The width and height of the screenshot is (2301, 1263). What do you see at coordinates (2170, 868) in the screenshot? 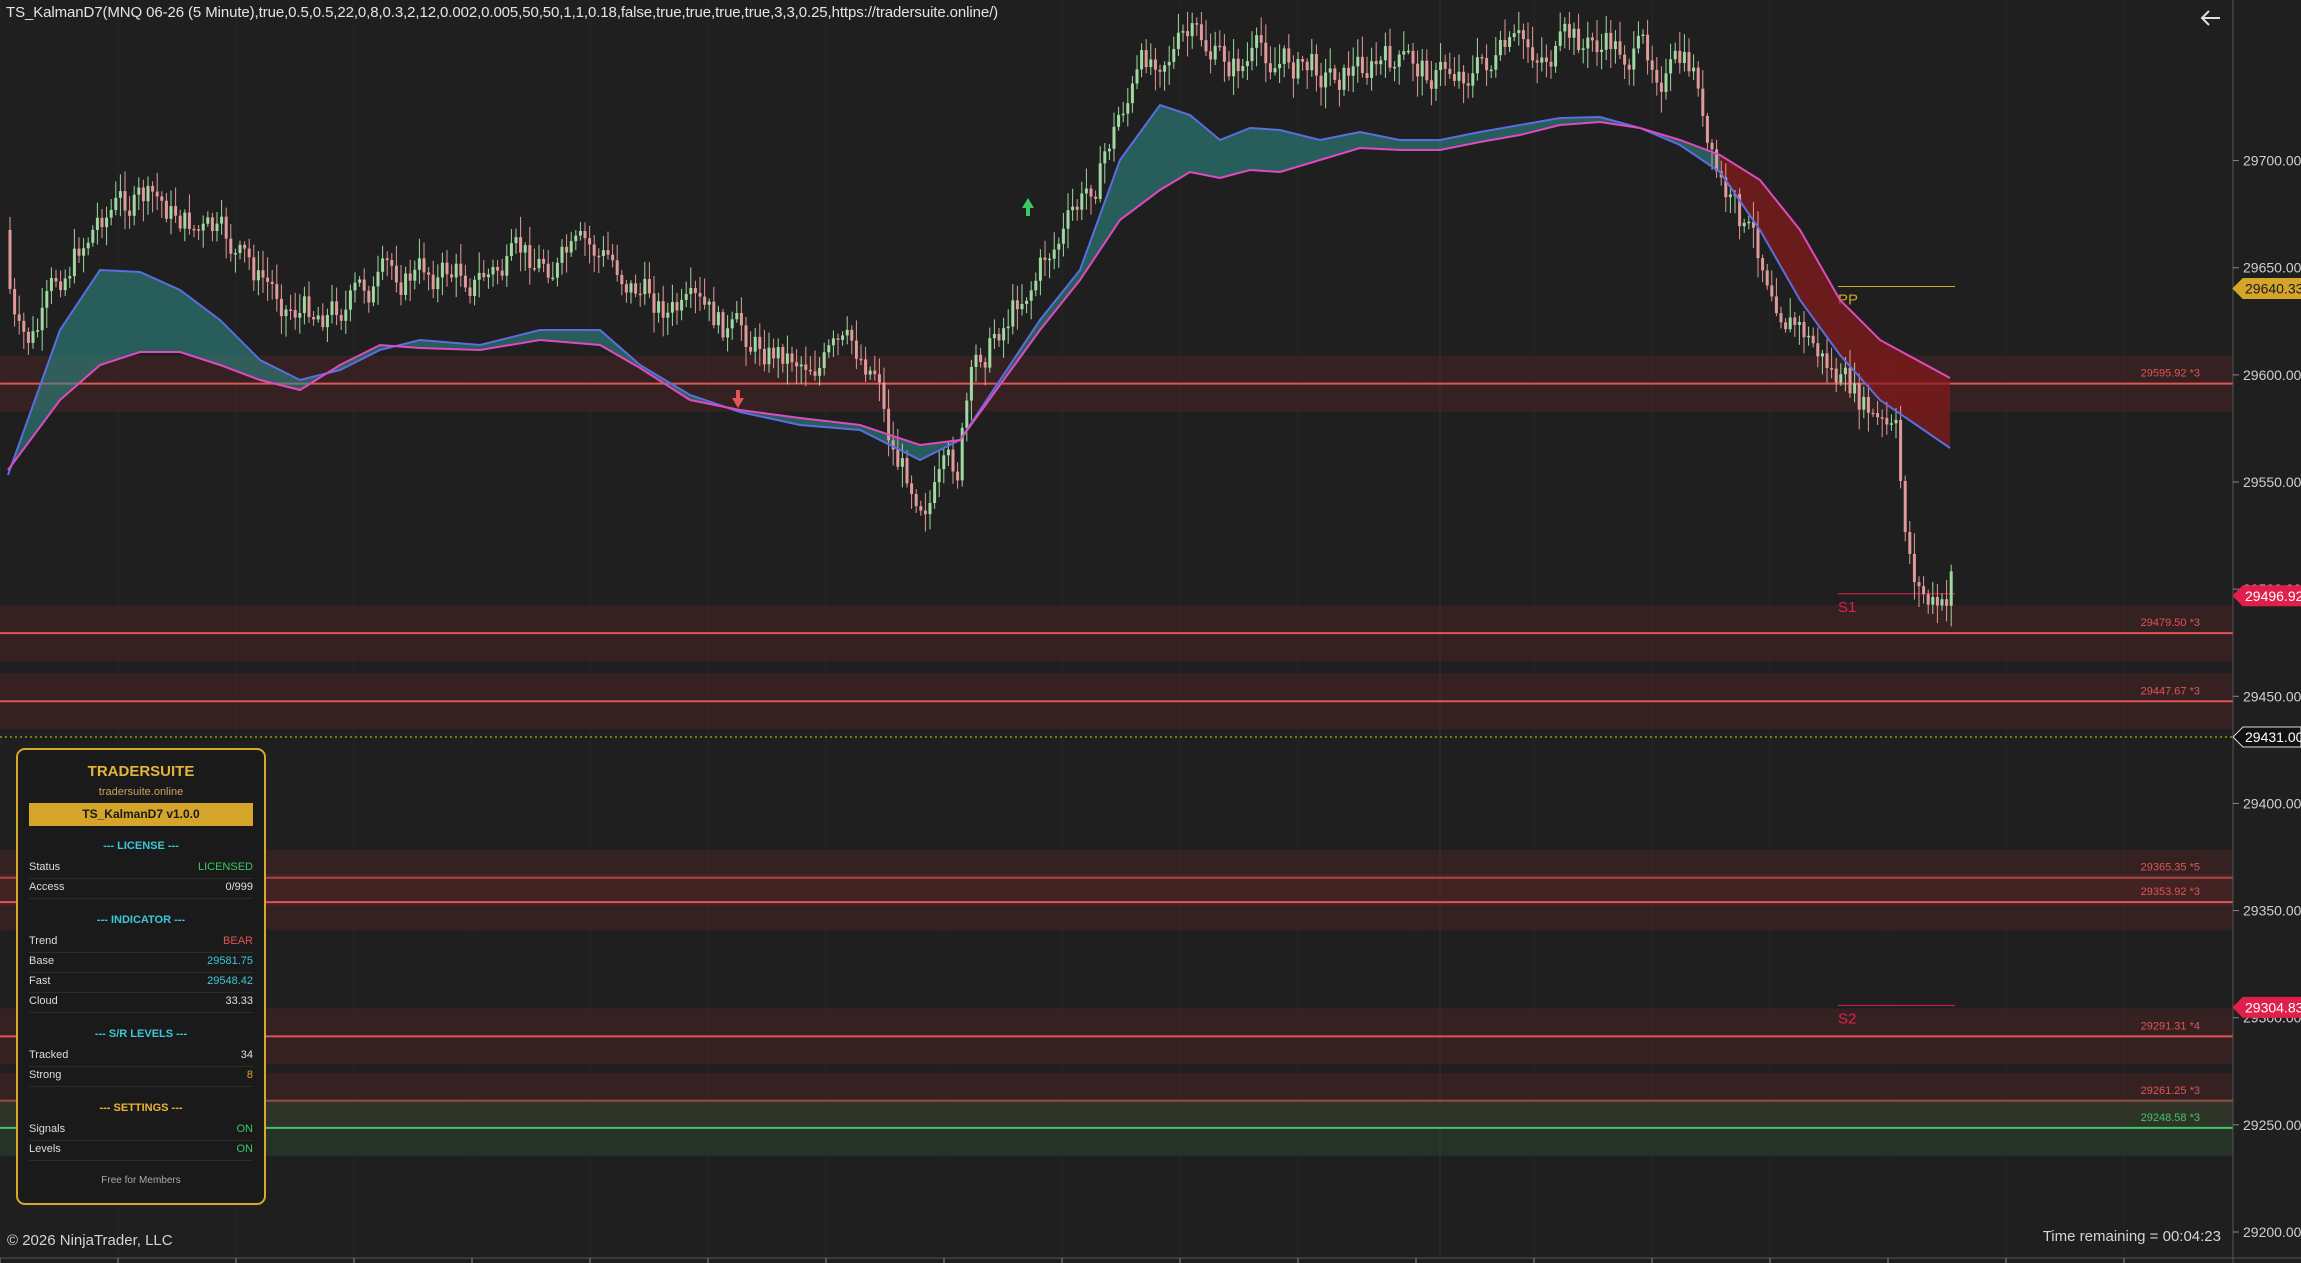
I see `sr-level-label: 29365.35 *5` at bounding box center [2170, 868].